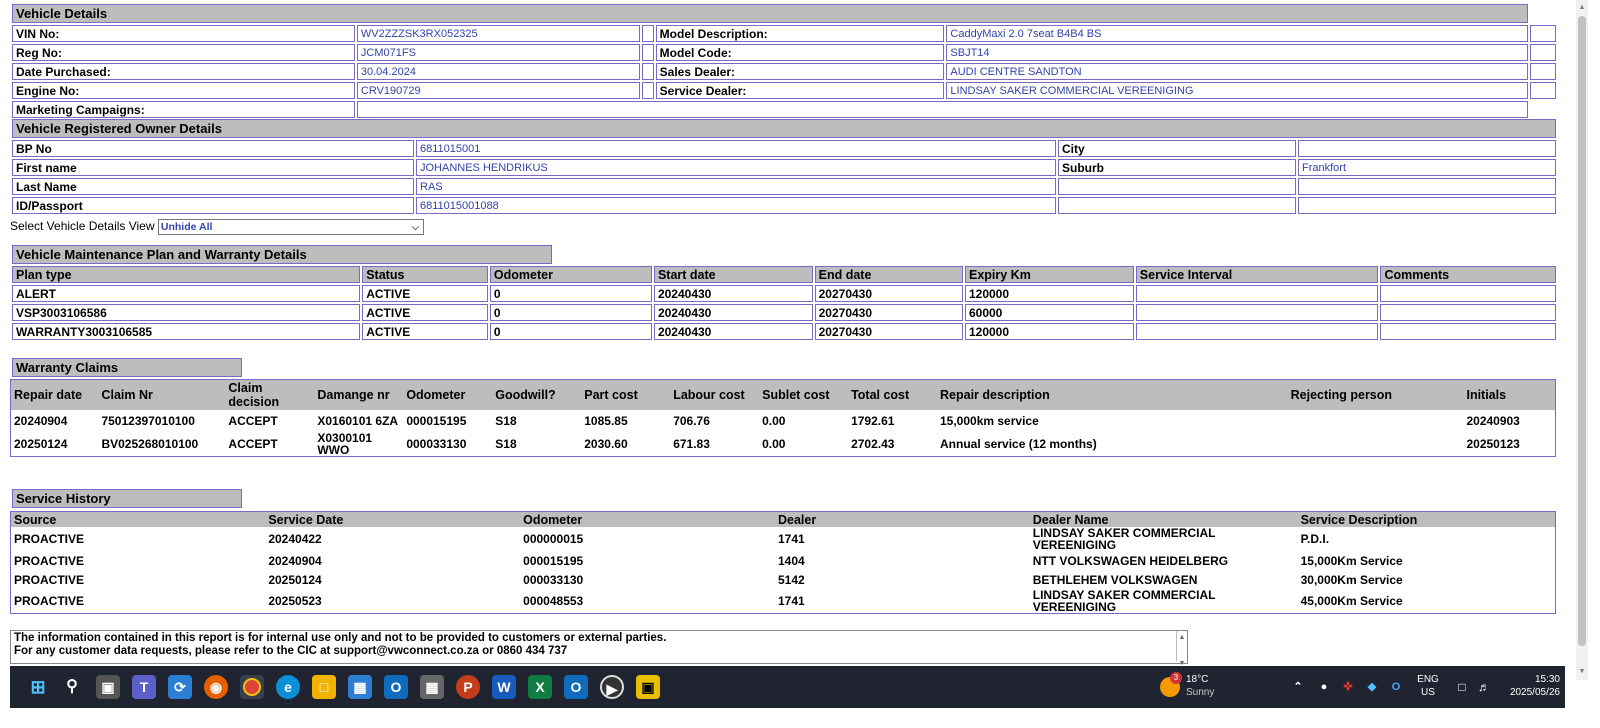 The height and width of the screenshot is (728, 1600). I want to click on powerpoint-icon: P, so click(468, 687).